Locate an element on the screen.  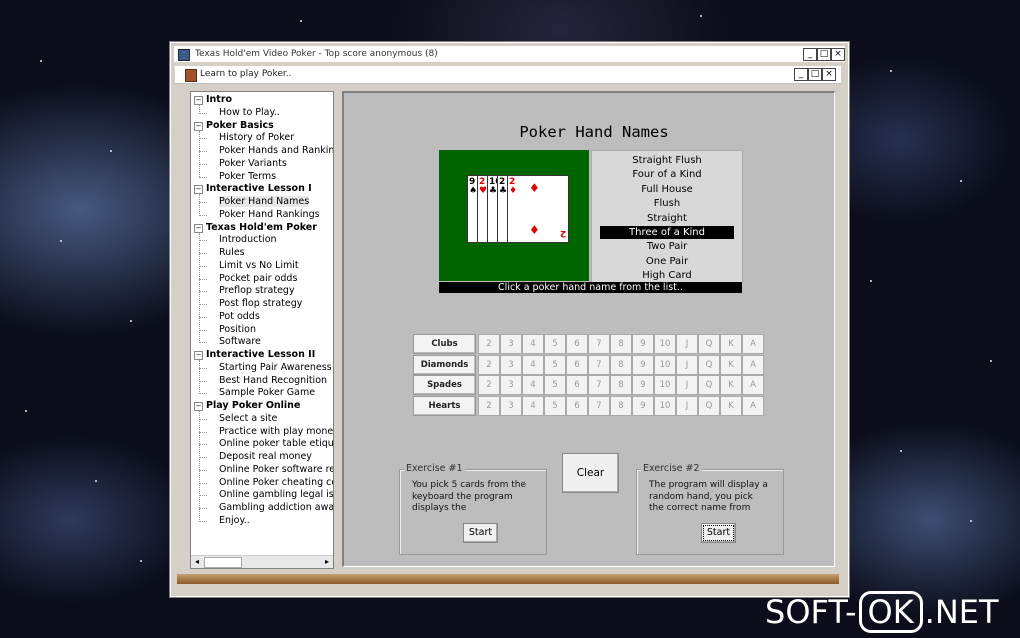
scroll-right-icon: ▸ is located at coordinates (327, 562).